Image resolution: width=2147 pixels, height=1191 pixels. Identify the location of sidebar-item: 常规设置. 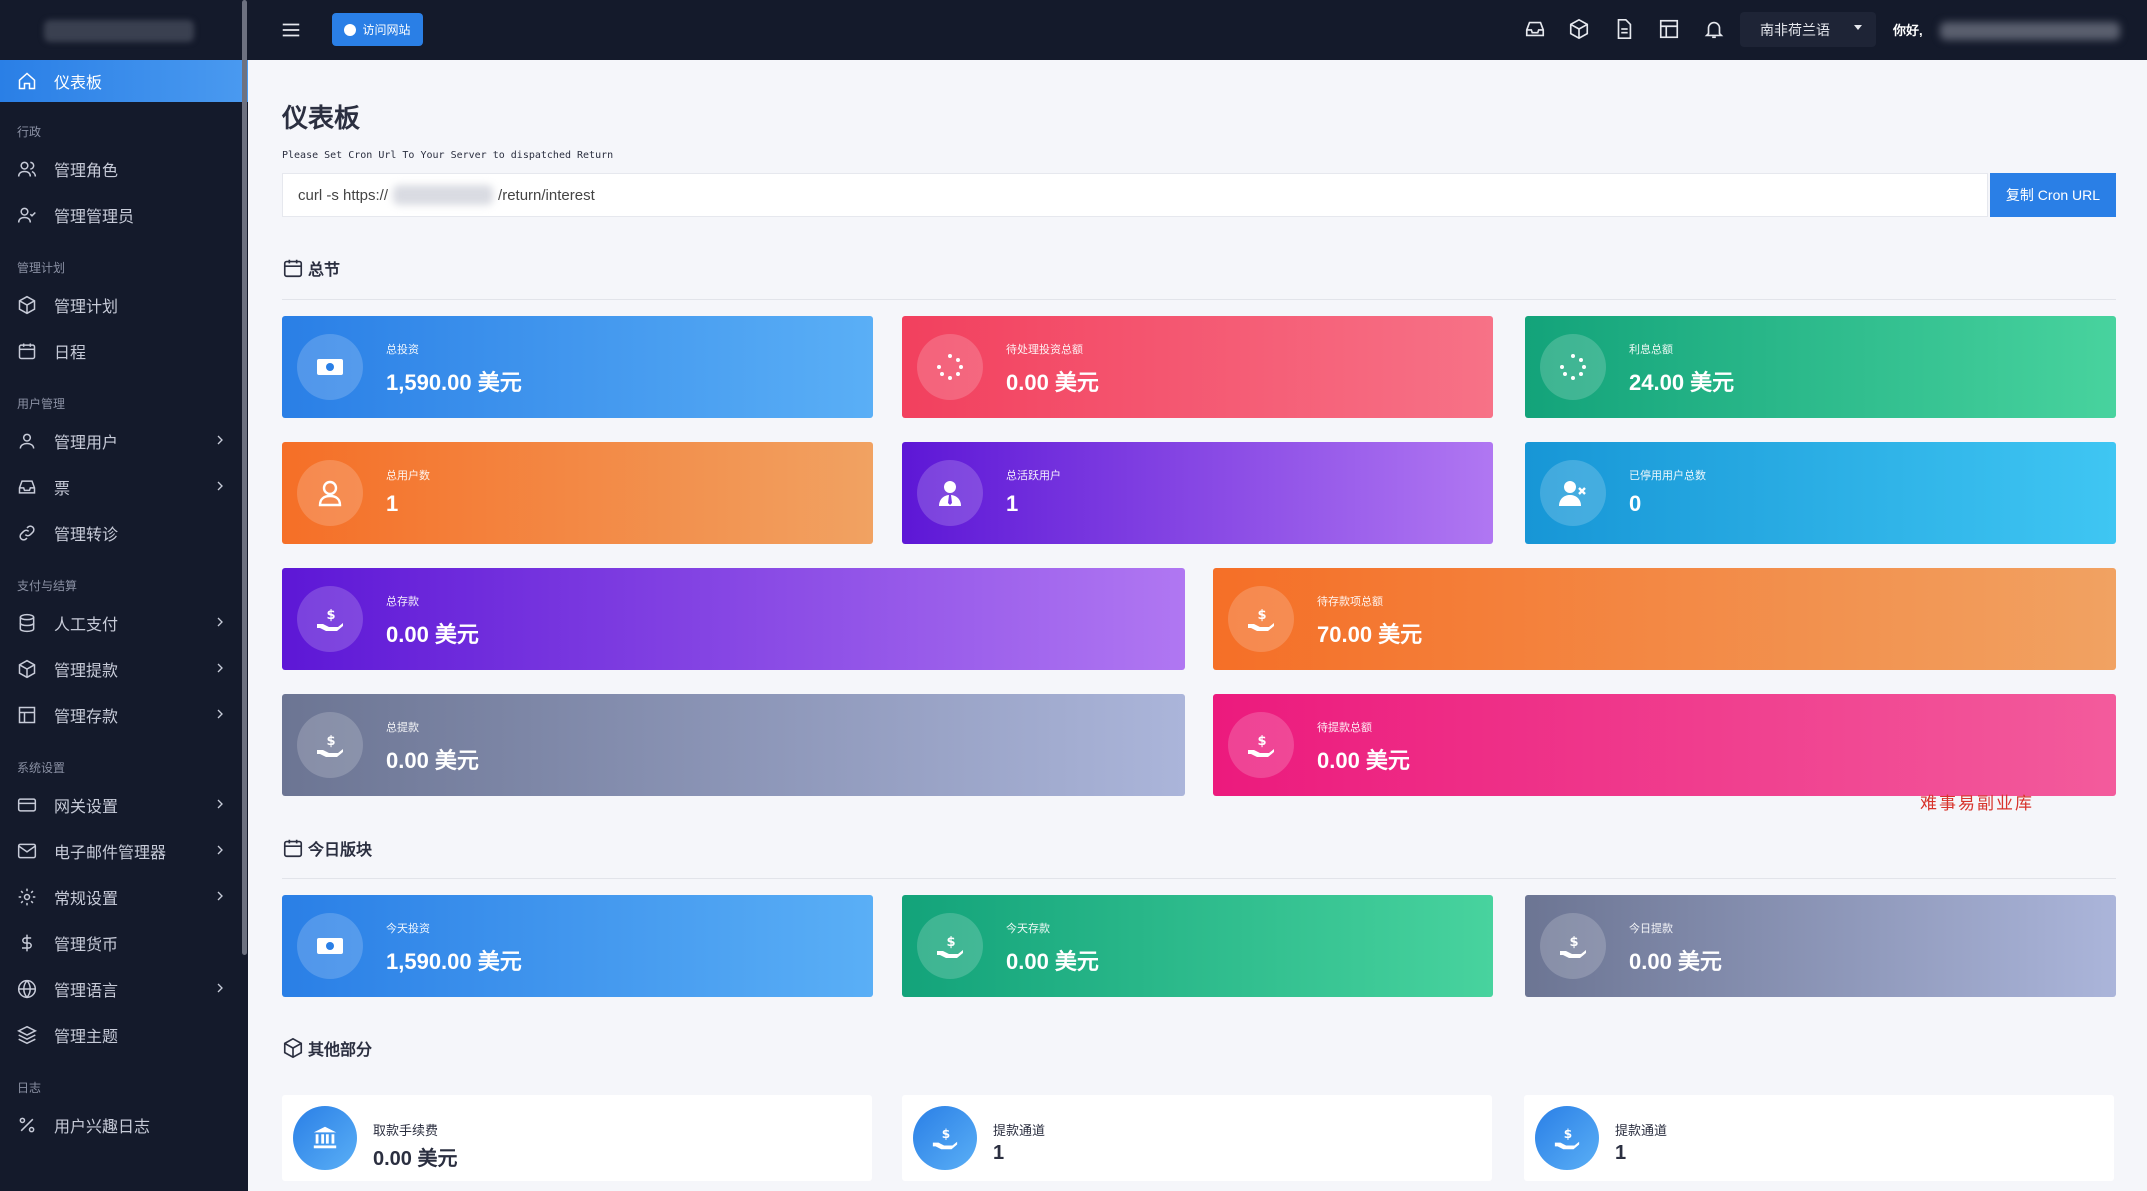
(124, 897).